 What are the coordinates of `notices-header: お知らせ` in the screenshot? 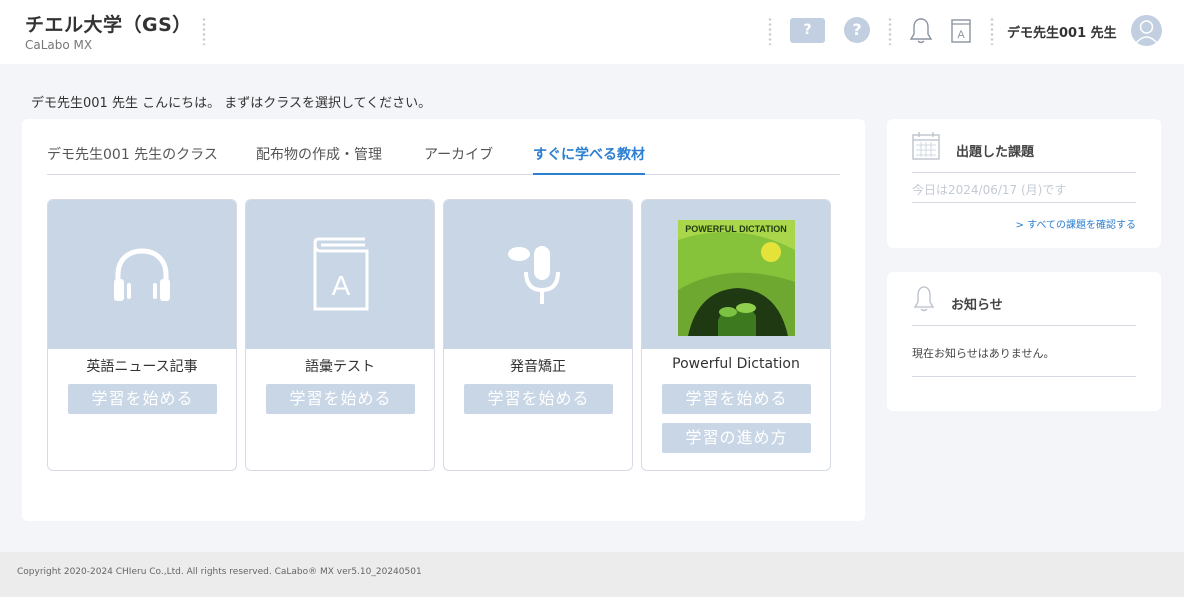 It's located at (1024, 304).